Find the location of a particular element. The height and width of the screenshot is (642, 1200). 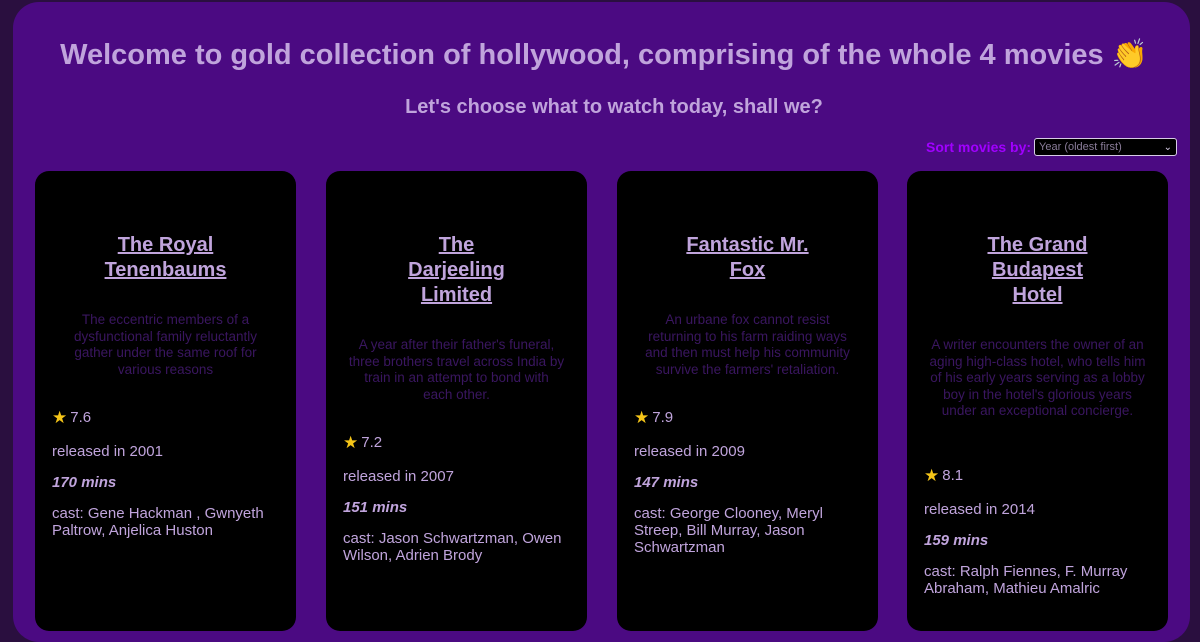

movie-runtime: 147 mins is located at coordinates (666, 482).